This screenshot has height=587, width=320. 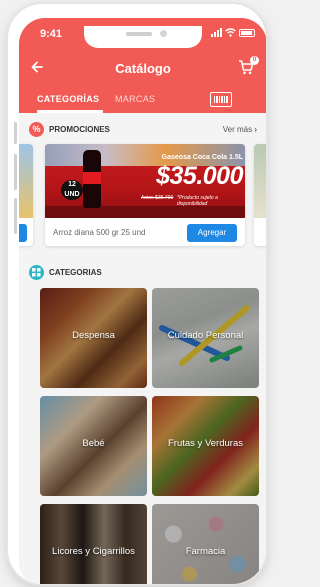 I want to click on promo-price: $35.000, so click(x=199, y=176).